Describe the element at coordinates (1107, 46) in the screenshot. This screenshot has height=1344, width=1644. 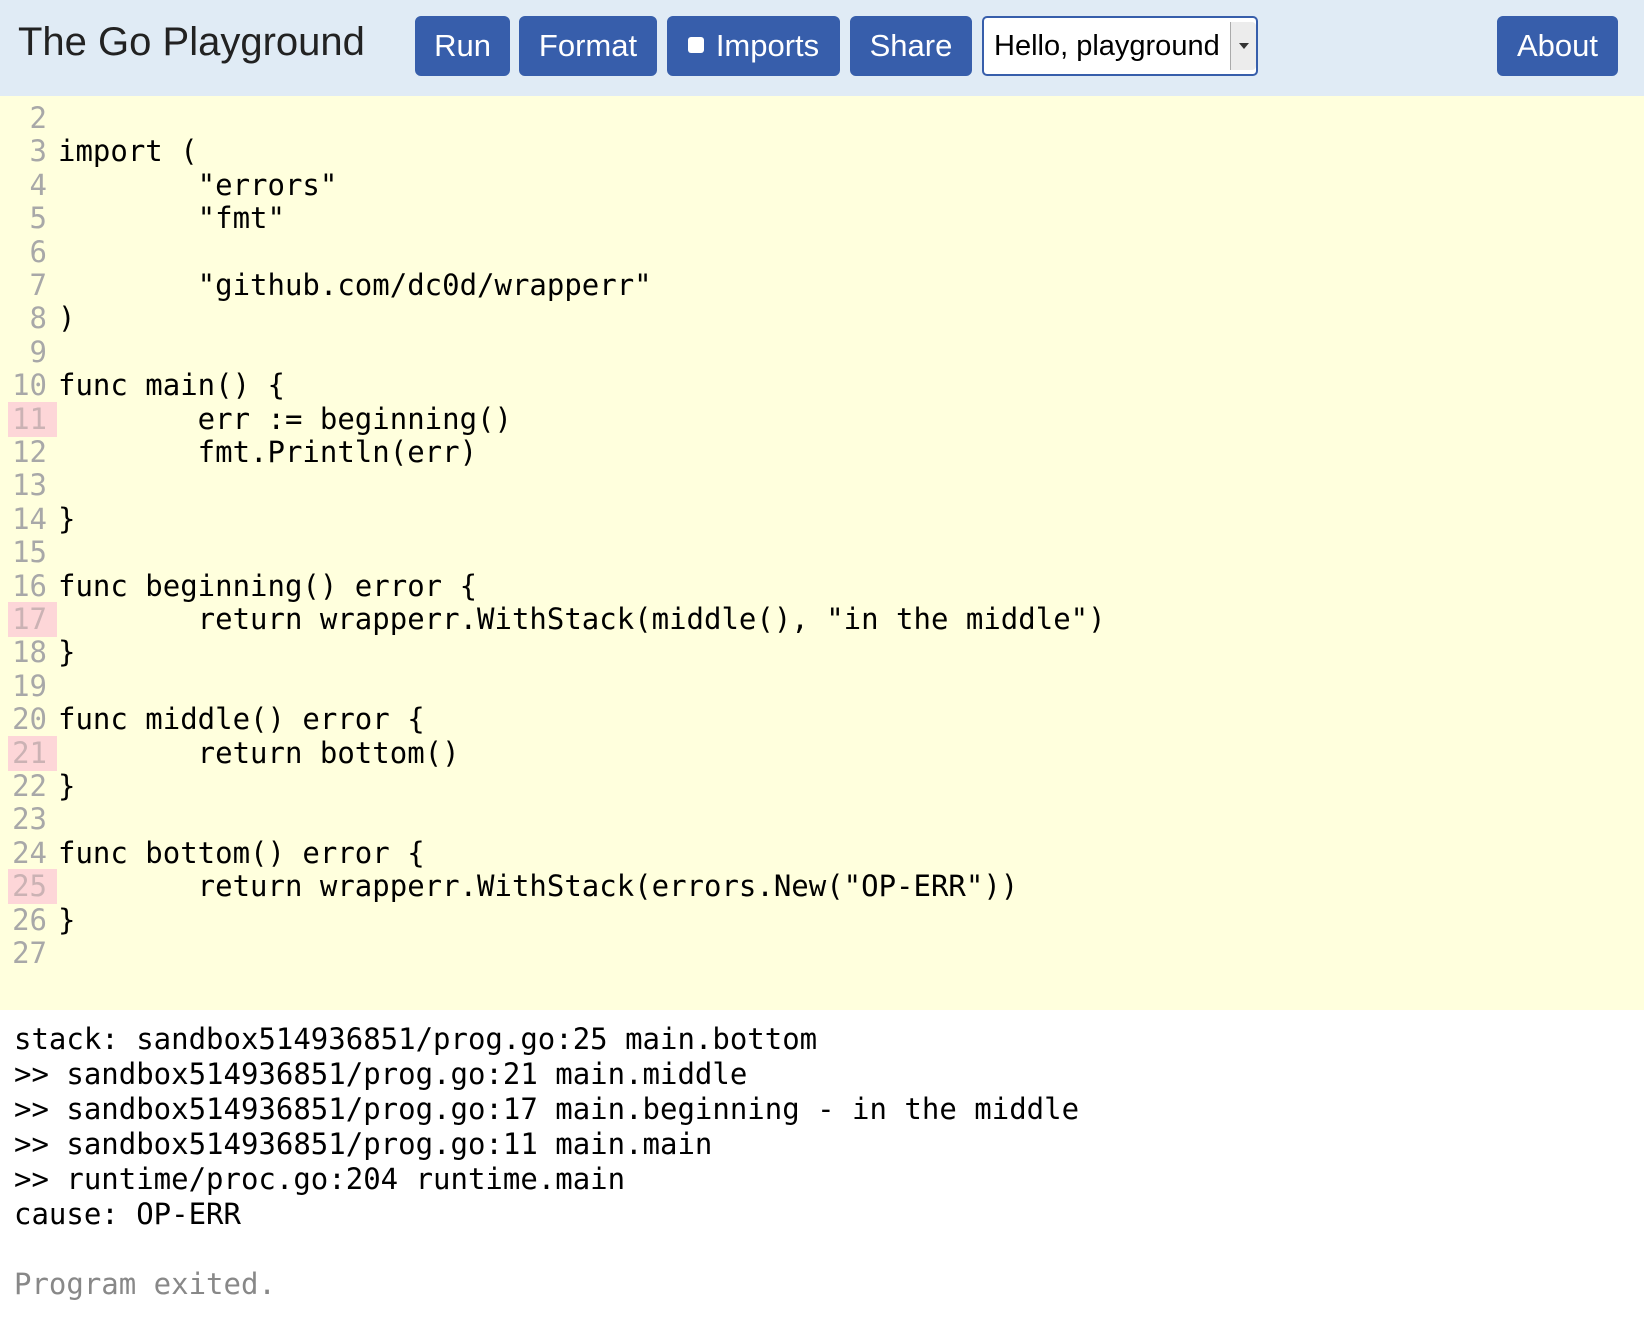
I see `example-select-value: Hello, playground` at that location.